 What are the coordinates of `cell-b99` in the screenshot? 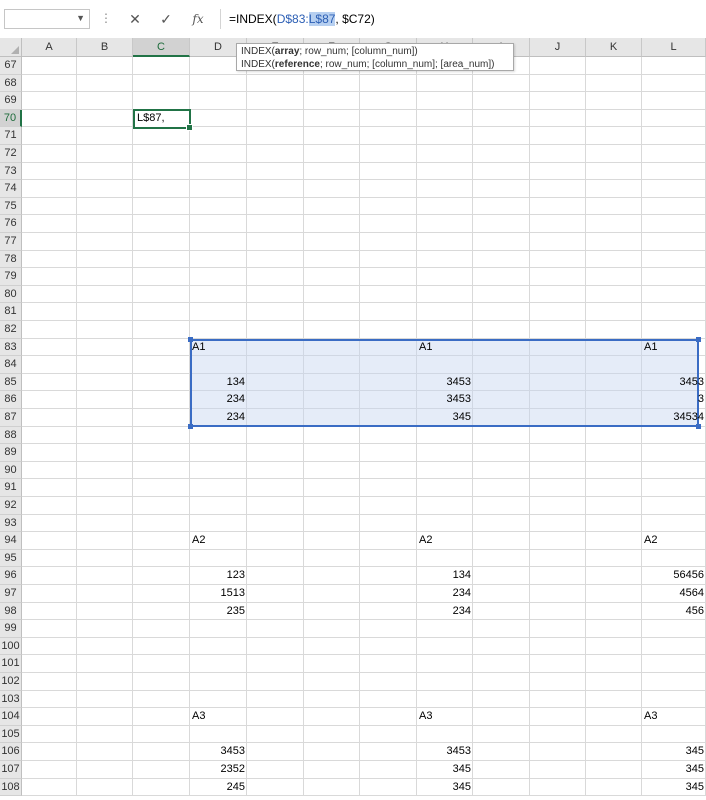 It's located at (105, 629).